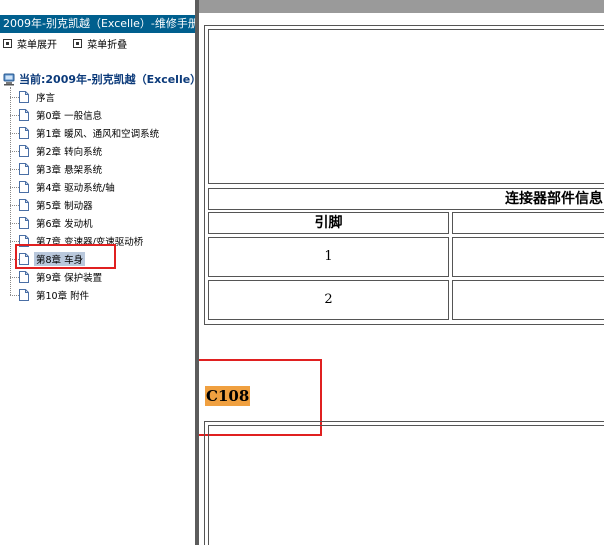  I want to click on tree-item-label: 第1章 暖风、通风和空调系统, so click(98, 134).